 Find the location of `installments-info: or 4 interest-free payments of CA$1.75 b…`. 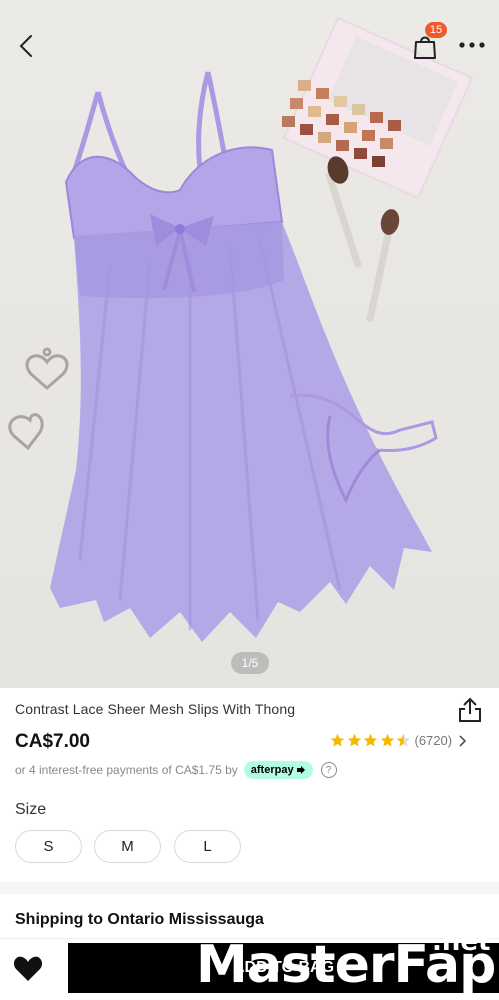

installments-info: or 4 interest-free payments of CA$1.75 b… is located at coordinates (176, 770).